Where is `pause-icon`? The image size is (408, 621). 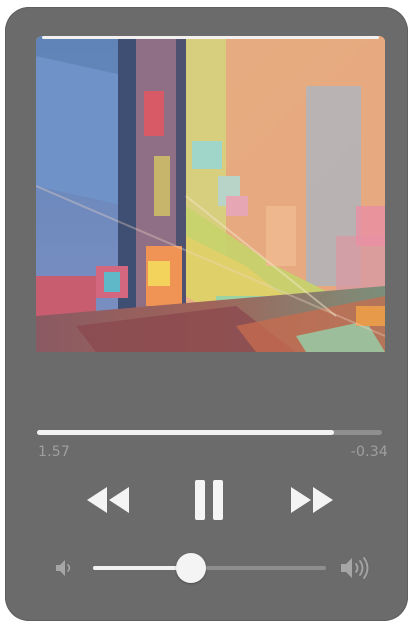
pause-icon is located at coordinates (209, 500).